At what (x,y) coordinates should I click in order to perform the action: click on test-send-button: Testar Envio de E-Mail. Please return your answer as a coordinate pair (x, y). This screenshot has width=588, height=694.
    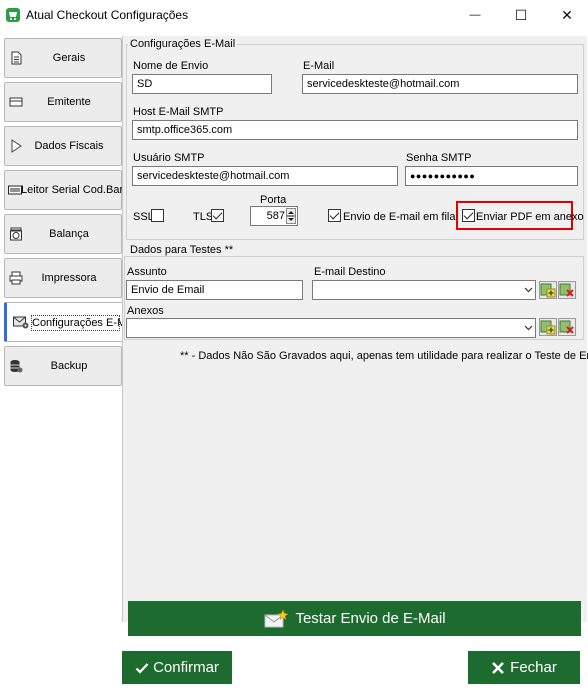
    Looking at the image, I should click on (354, 618).